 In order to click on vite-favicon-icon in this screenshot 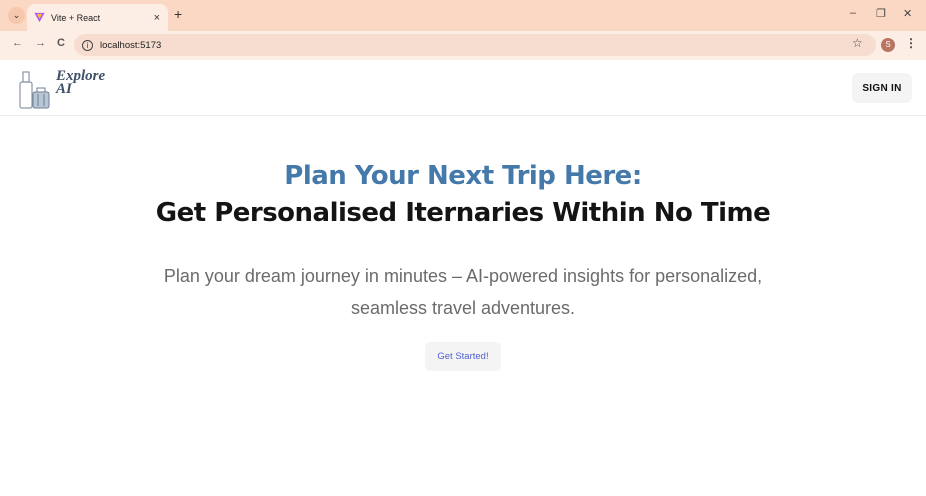, I will do `click(39, 17)`.